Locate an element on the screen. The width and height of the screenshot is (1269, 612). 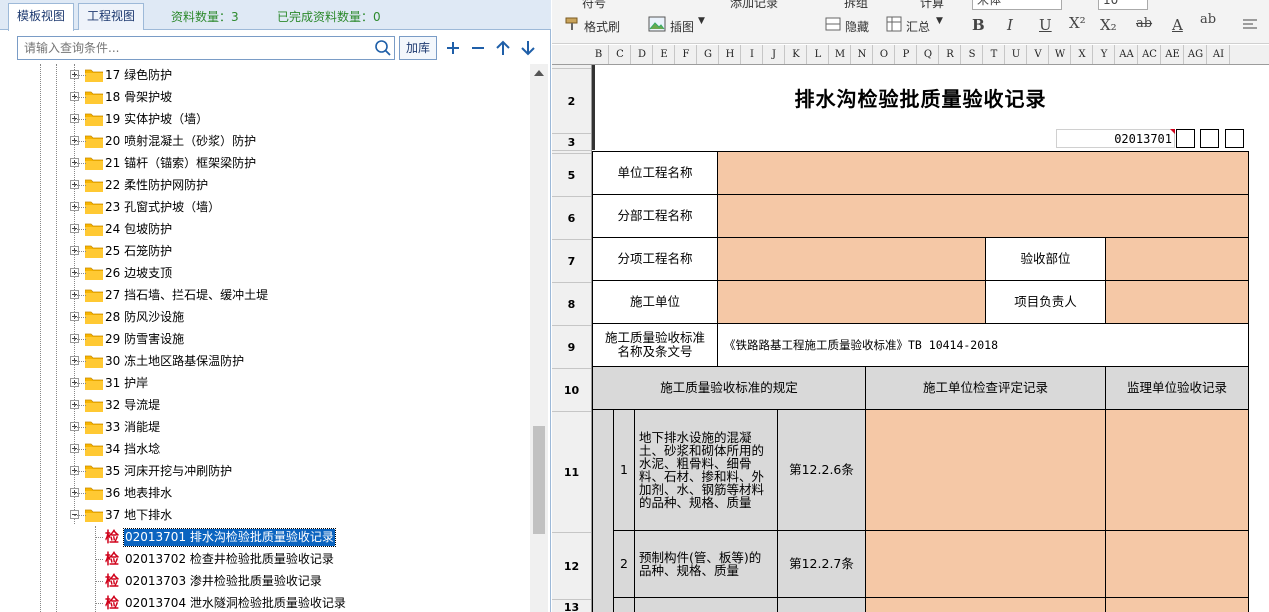
minus-icon is located at coordinates (478, 48).